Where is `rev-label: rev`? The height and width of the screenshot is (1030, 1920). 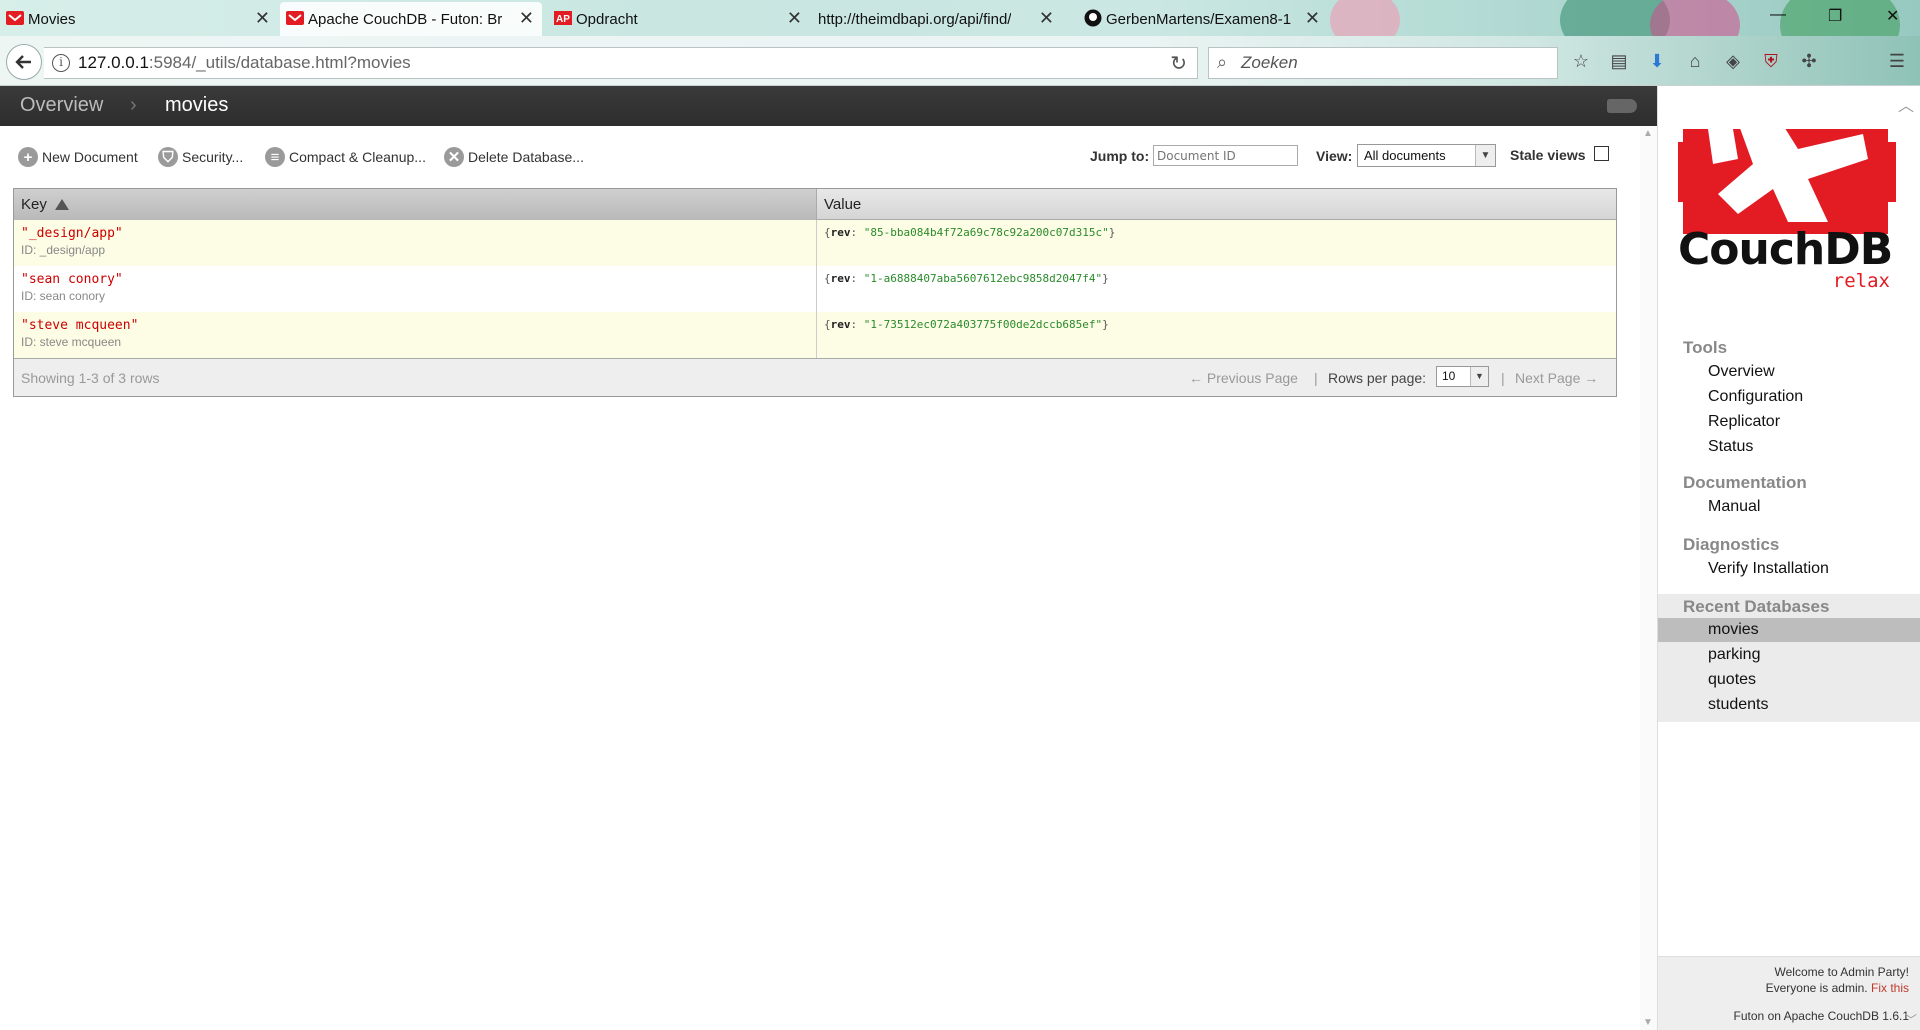 rev-label: rev is located at coordinates (840, 278).